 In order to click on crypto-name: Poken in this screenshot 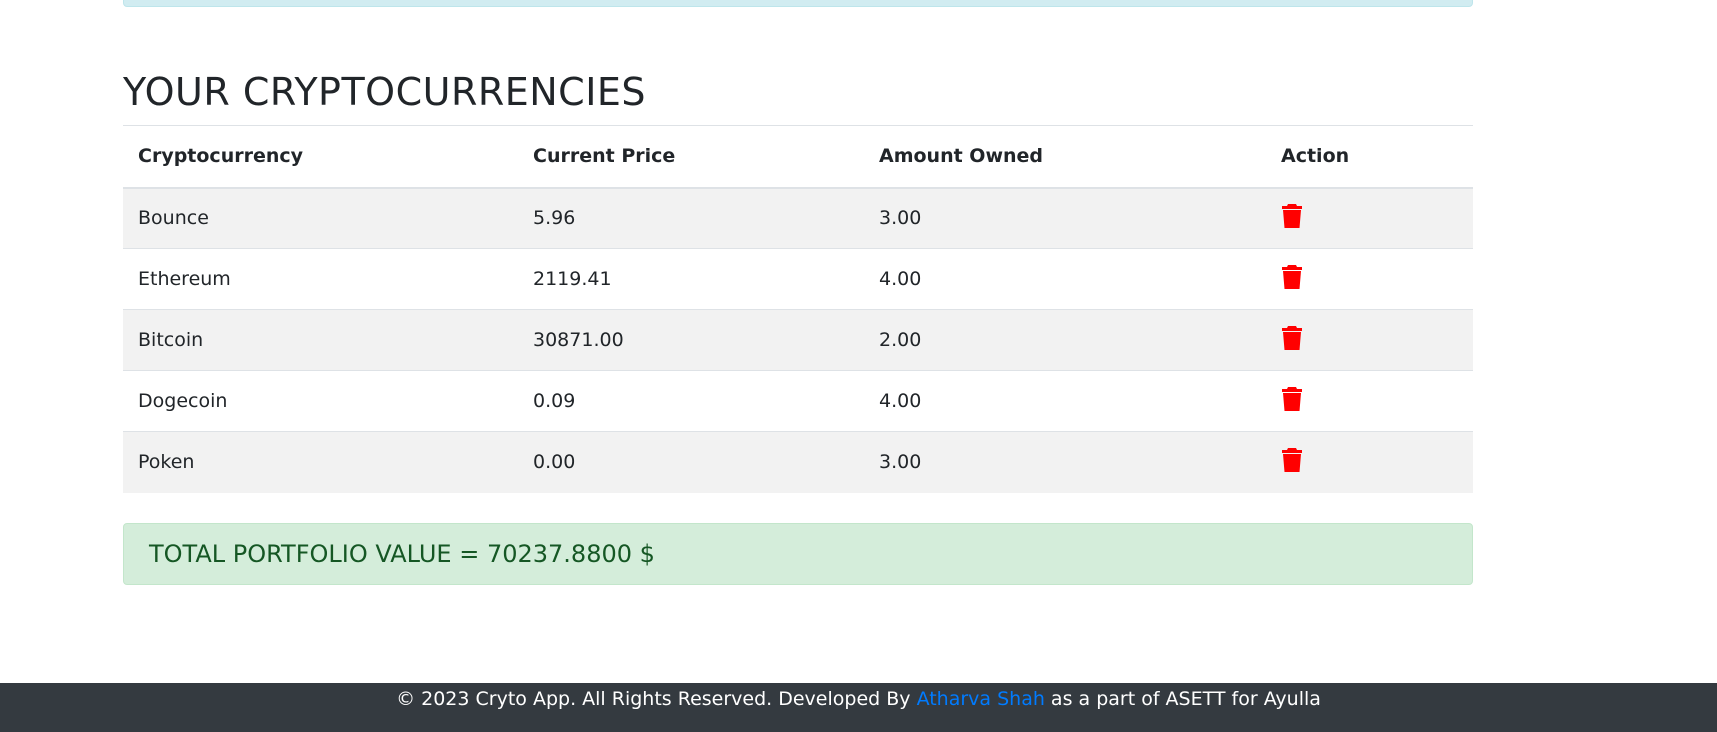, I will do `click(320, 462)`.